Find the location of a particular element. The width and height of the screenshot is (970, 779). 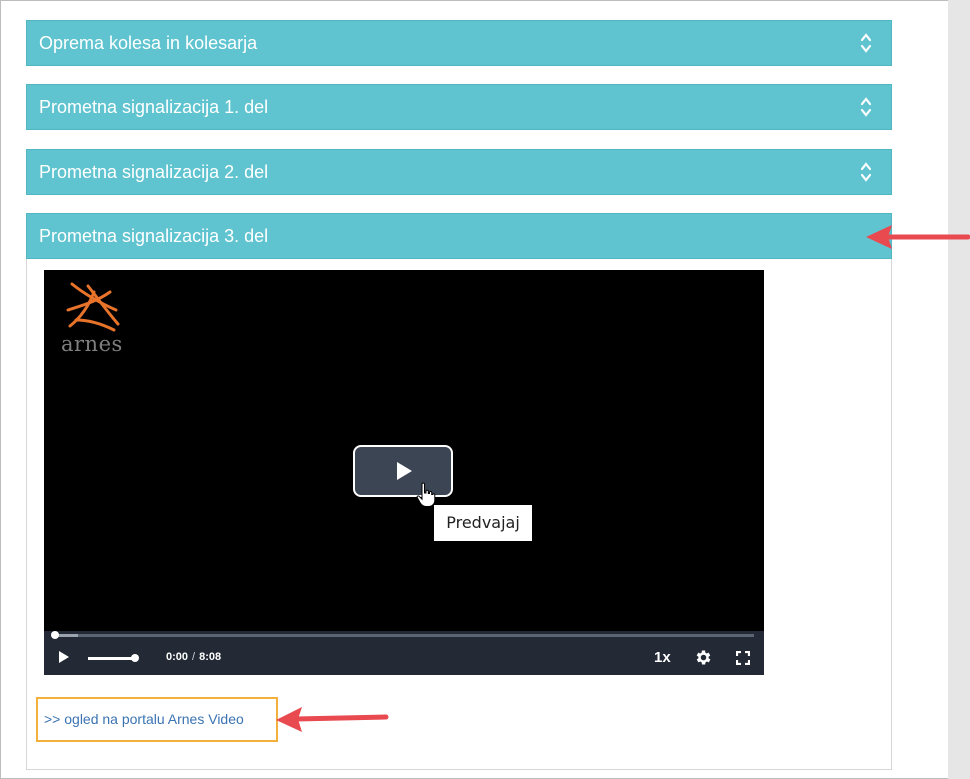

big-play-button is located at coordinates (403, 471).